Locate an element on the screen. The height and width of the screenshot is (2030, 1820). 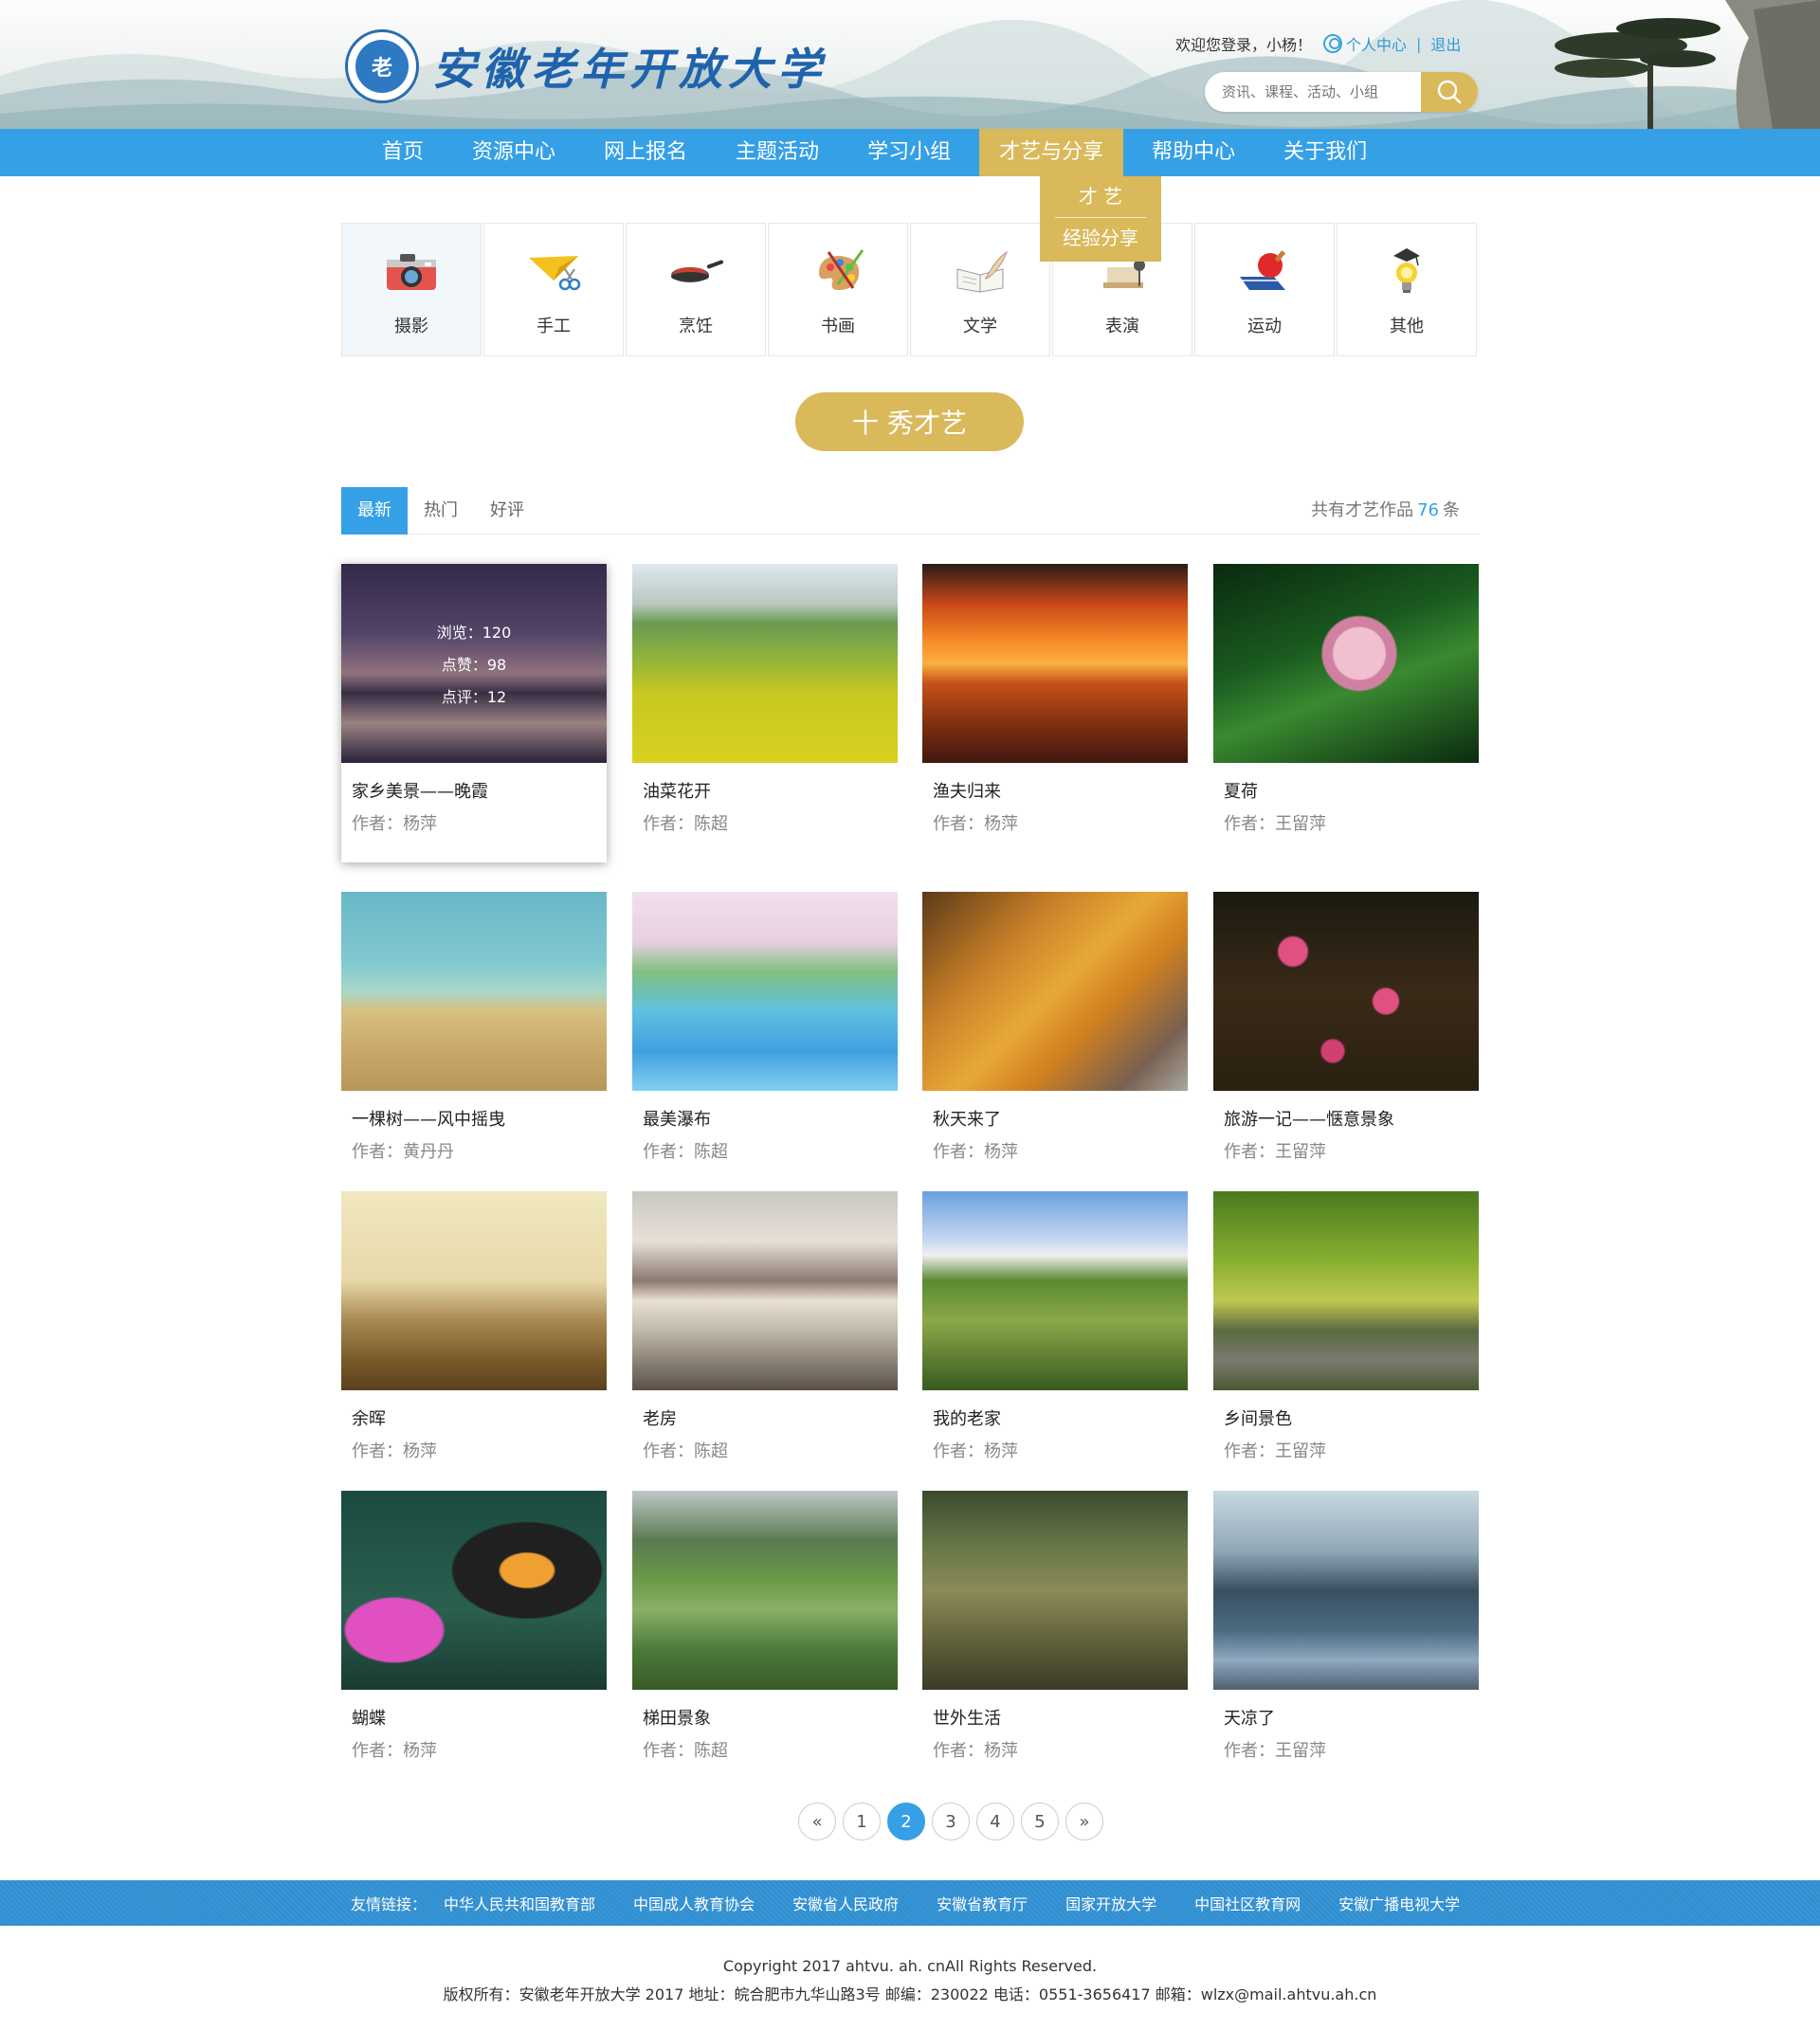
work-card: 老房 作者：陈超 is located at coordinates (765, 1326).